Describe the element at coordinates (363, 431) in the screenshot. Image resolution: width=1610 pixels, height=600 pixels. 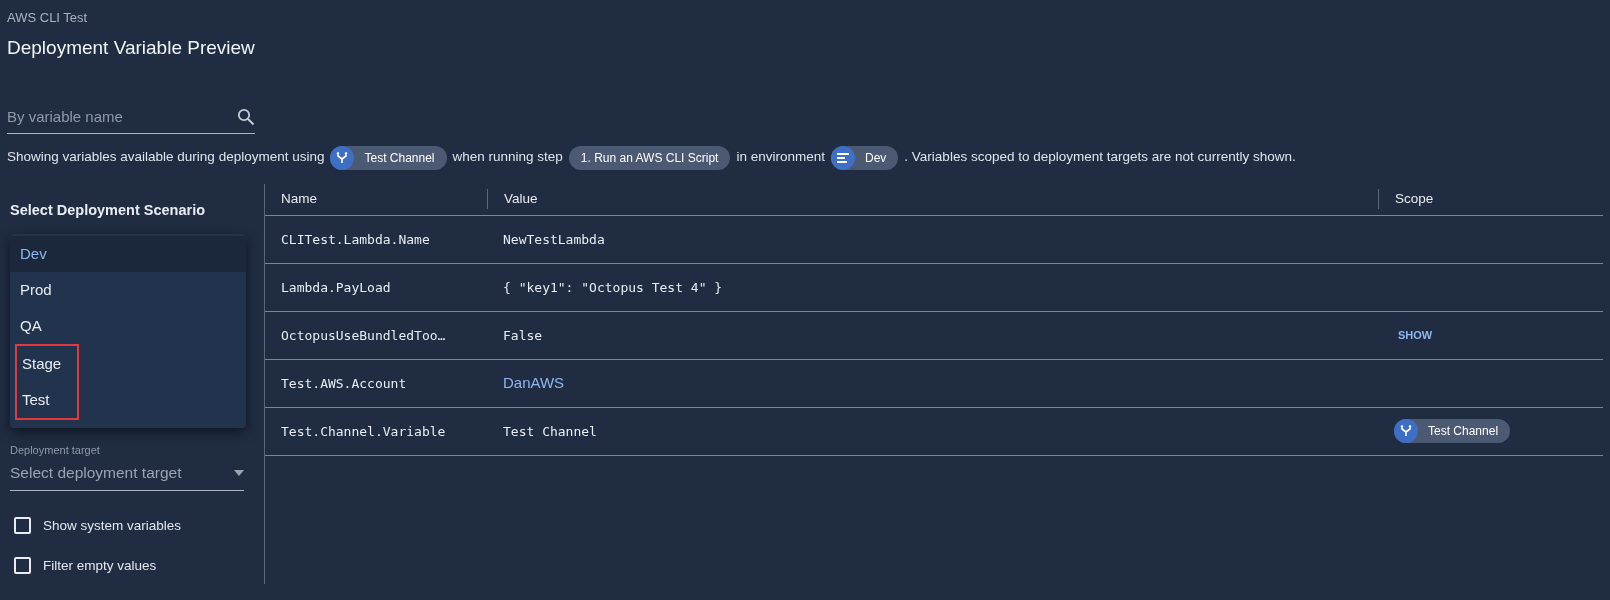
I see `table-cell: Test.Channel.Variable` at that location.